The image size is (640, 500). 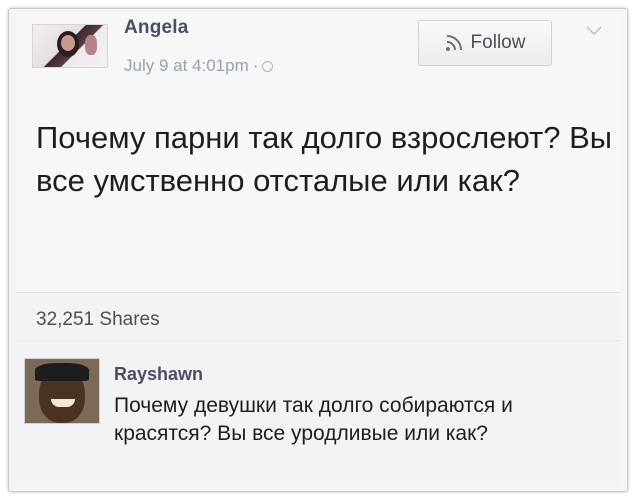 I want to click on follow-button: Follow, so click(x=485, y=43).